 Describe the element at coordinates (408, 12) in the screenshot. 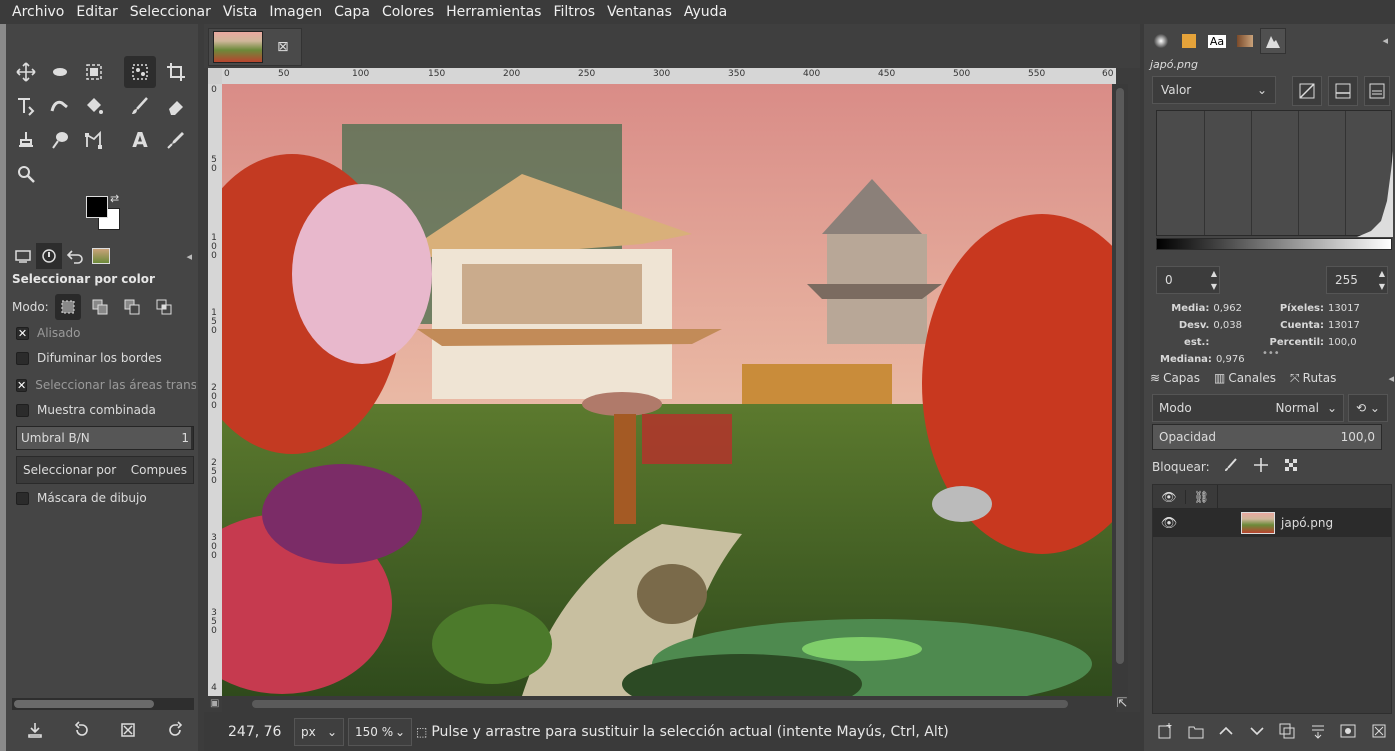

I see `menu-colores: Colores` at that location.